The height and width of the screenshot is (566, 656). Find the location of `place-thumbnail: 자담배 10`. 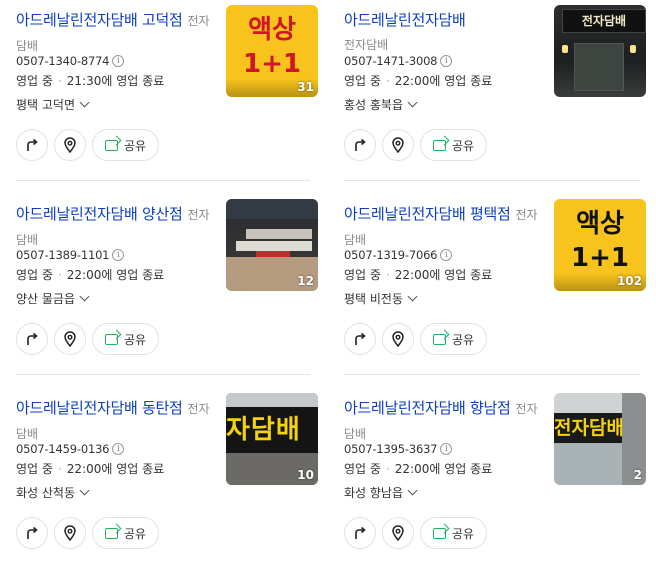

place-thumbnail: 자담배 10 is located at coordinates (272, 439).